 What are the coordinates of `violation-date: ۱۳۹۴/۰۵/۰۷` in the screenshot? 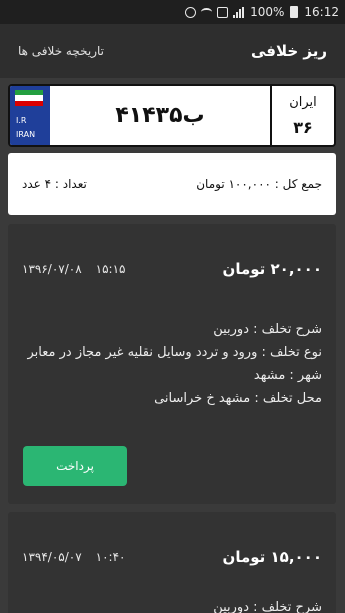 It's located at (52, 557).